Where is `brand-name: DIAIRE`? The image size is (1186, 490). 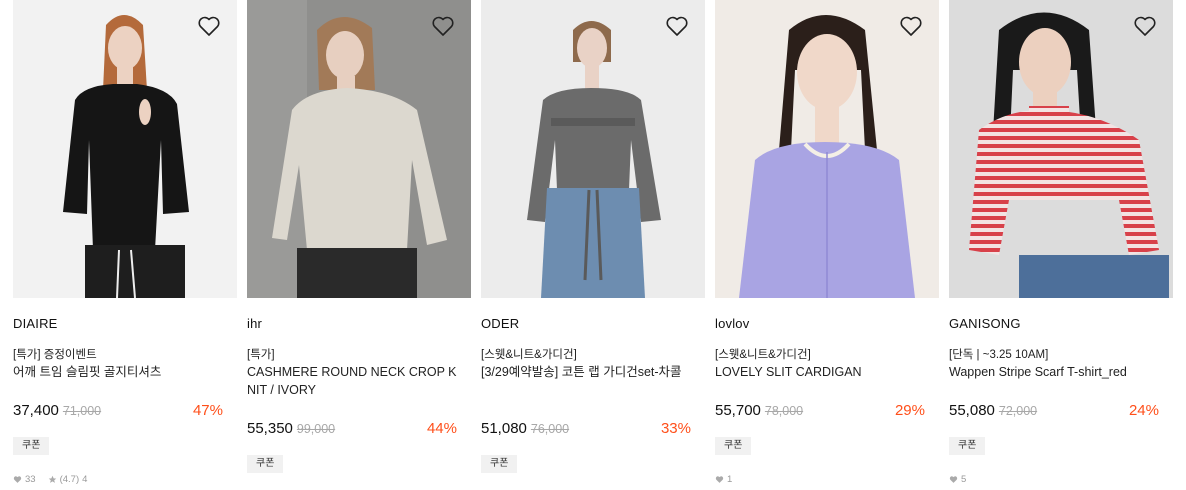
brand-name: DIAIRE is located at coordinates (35, 323).